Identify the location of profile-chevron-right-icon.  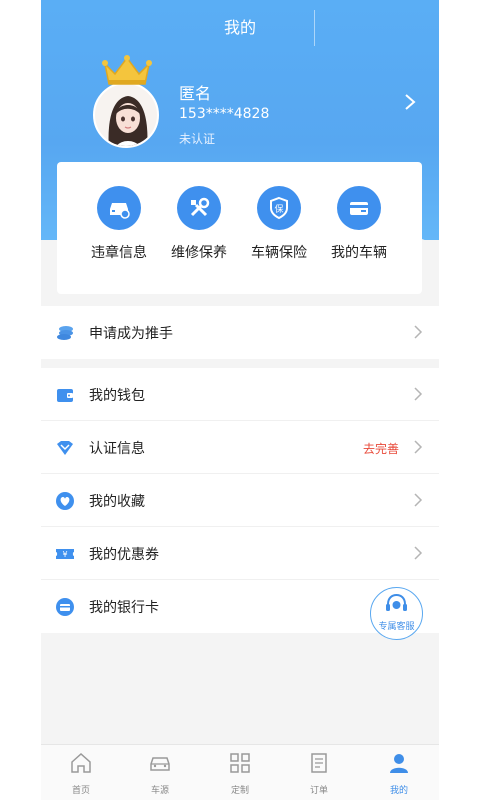
(410, 102).